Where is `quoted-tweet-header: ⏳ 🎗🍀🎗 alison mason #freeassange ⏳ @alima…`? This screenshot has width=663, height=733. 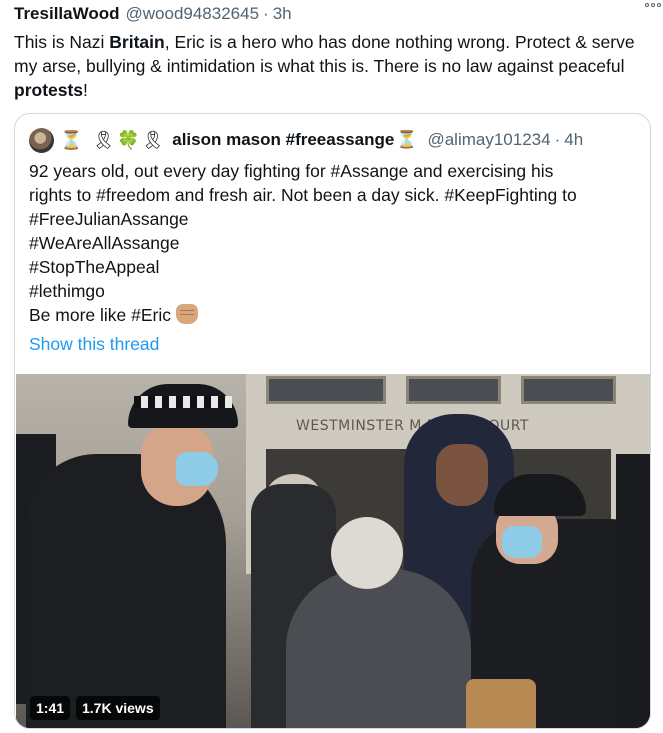
quoted-tweet-header: ⏳ 🎗🍀🎗 alison mason #freeassange ⏳ @alima… is located at coordinates (332, 140).